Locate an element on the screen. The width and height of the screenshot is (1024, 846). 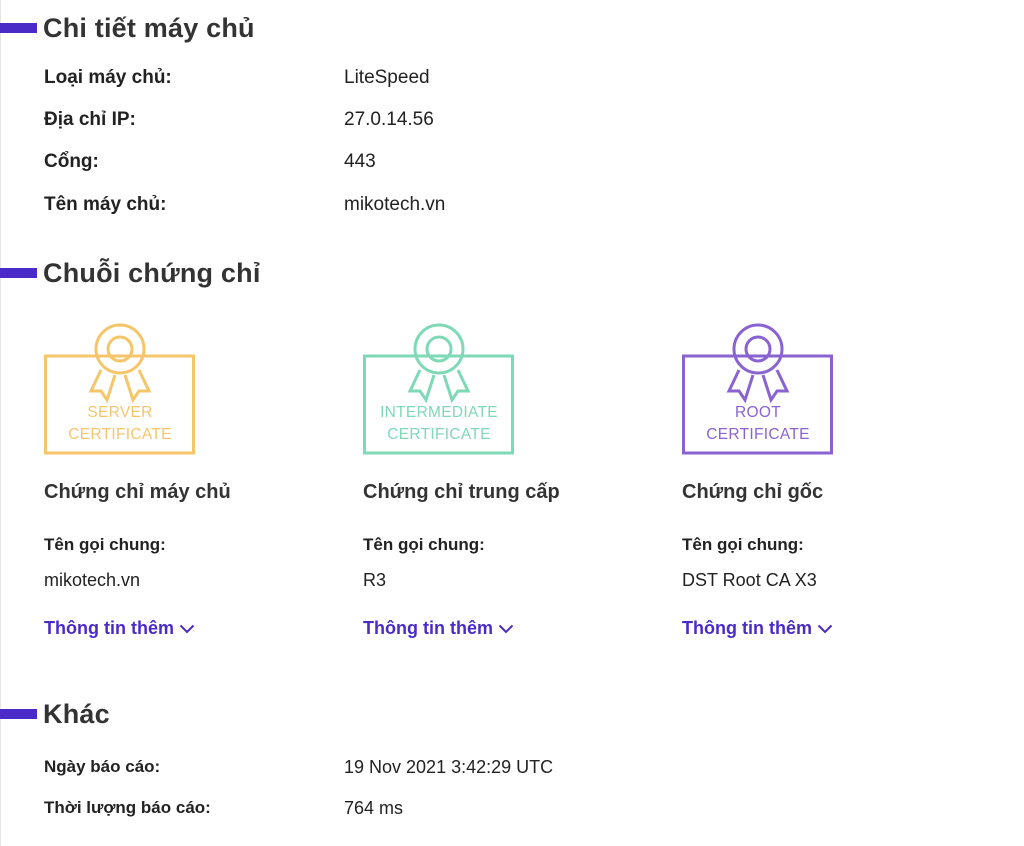
server-type-label: Loại máy chủ: is located at coordinates (108, 77).